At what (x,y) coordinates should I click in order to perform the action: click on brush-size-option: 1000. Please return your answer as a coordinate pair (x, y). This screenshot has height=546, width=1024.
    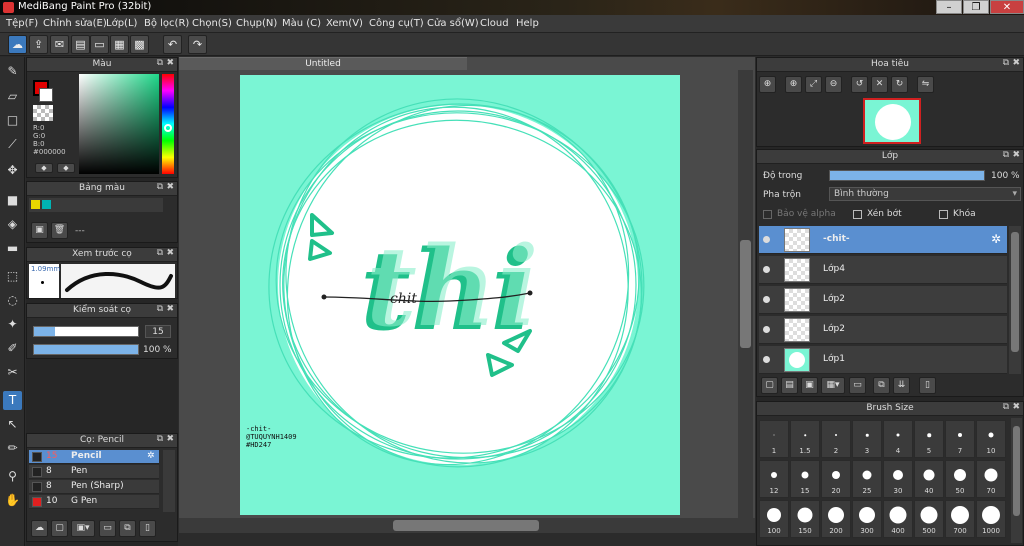
    Looking at the image, I should click on (991, 519).